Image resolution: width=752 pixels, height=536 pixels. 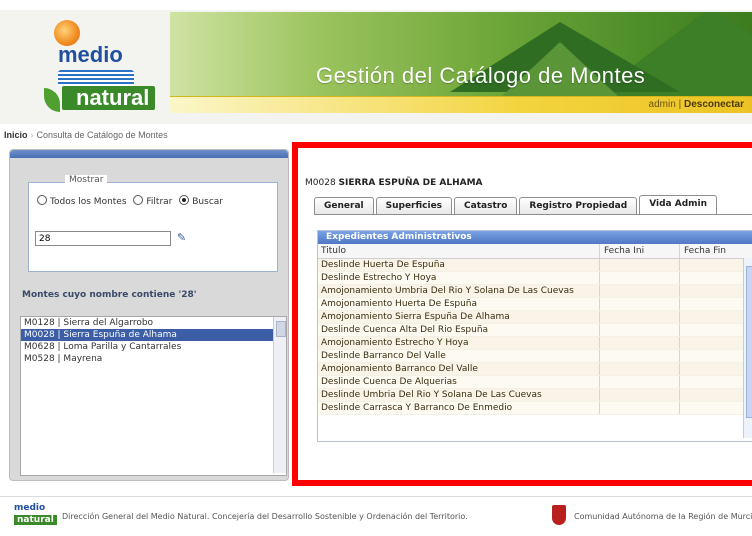 I want to click on list-item: M0128 | Sierra del Algarrobo, so click(x=153, y=323).